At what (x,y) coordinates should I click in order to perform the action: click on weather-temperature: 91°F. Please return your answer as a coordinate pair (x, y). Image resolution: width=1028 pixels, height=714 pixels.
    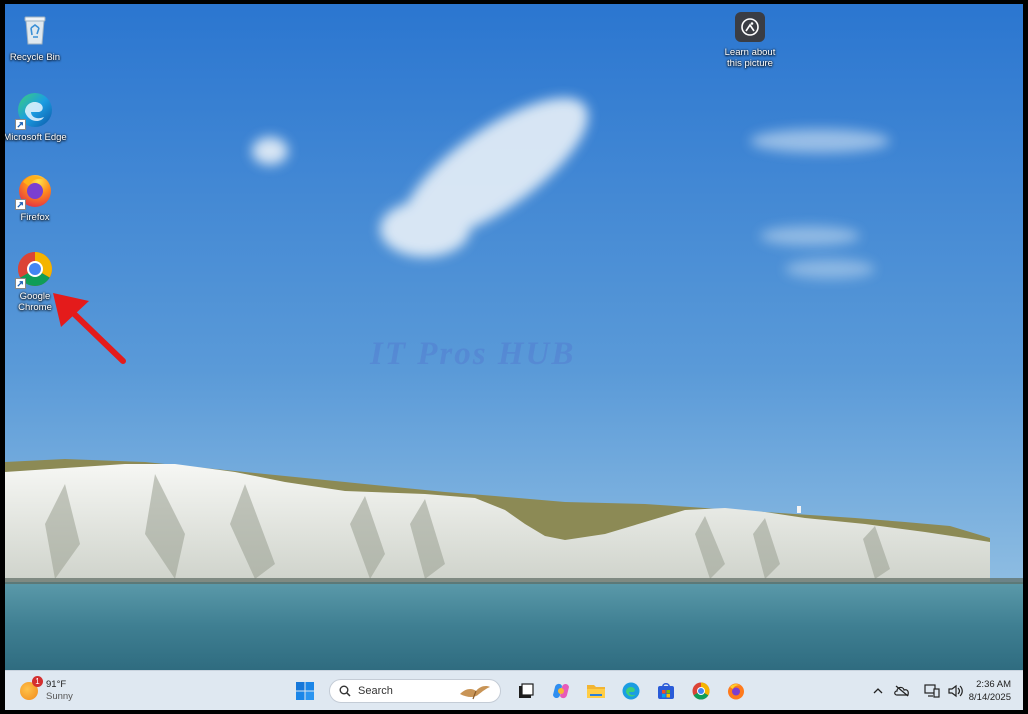
    Looking at the image, I should click on (56, 684).